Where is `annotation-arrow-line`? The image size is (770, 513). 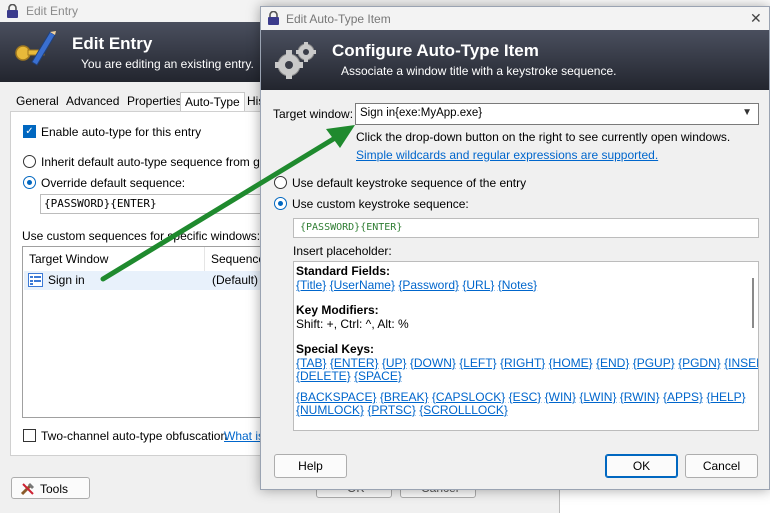 annotation-arrow-line is located at coordinates (221, 207).